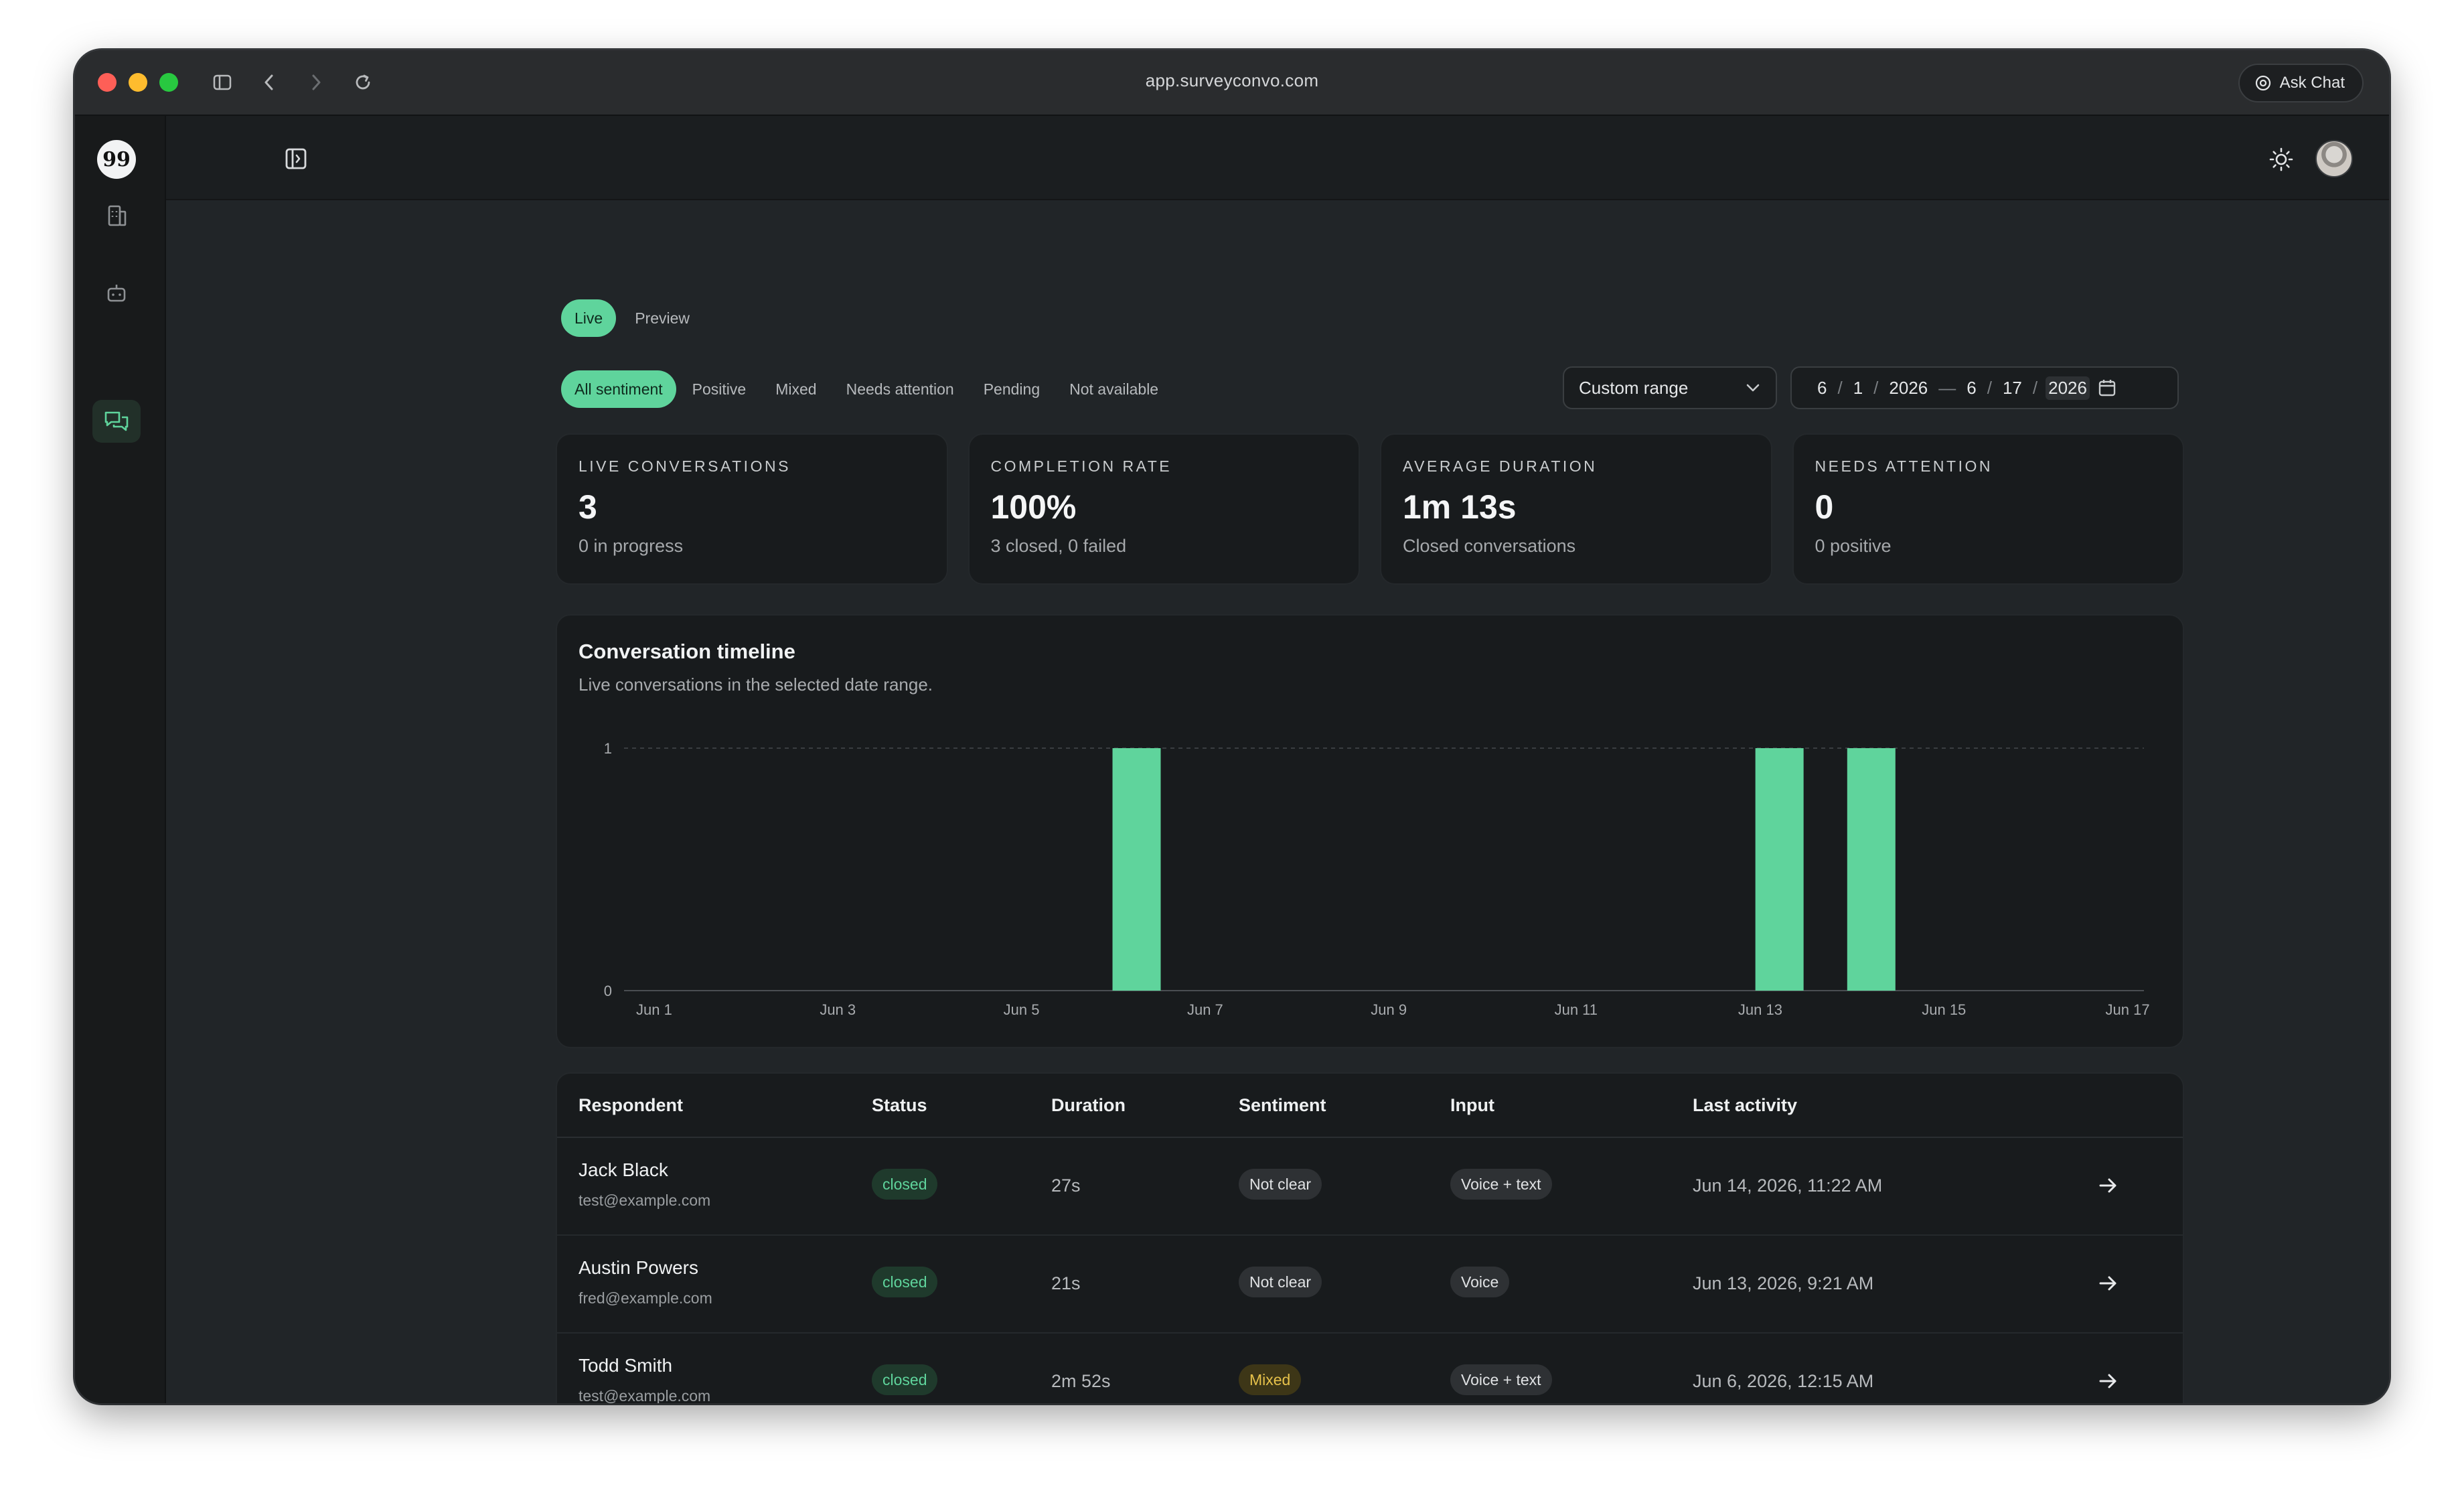  What do you see at coordinates (1066, 1185) in the screenshot?
I see `duration-value: 27s` at bounding box center [1066, 1185].